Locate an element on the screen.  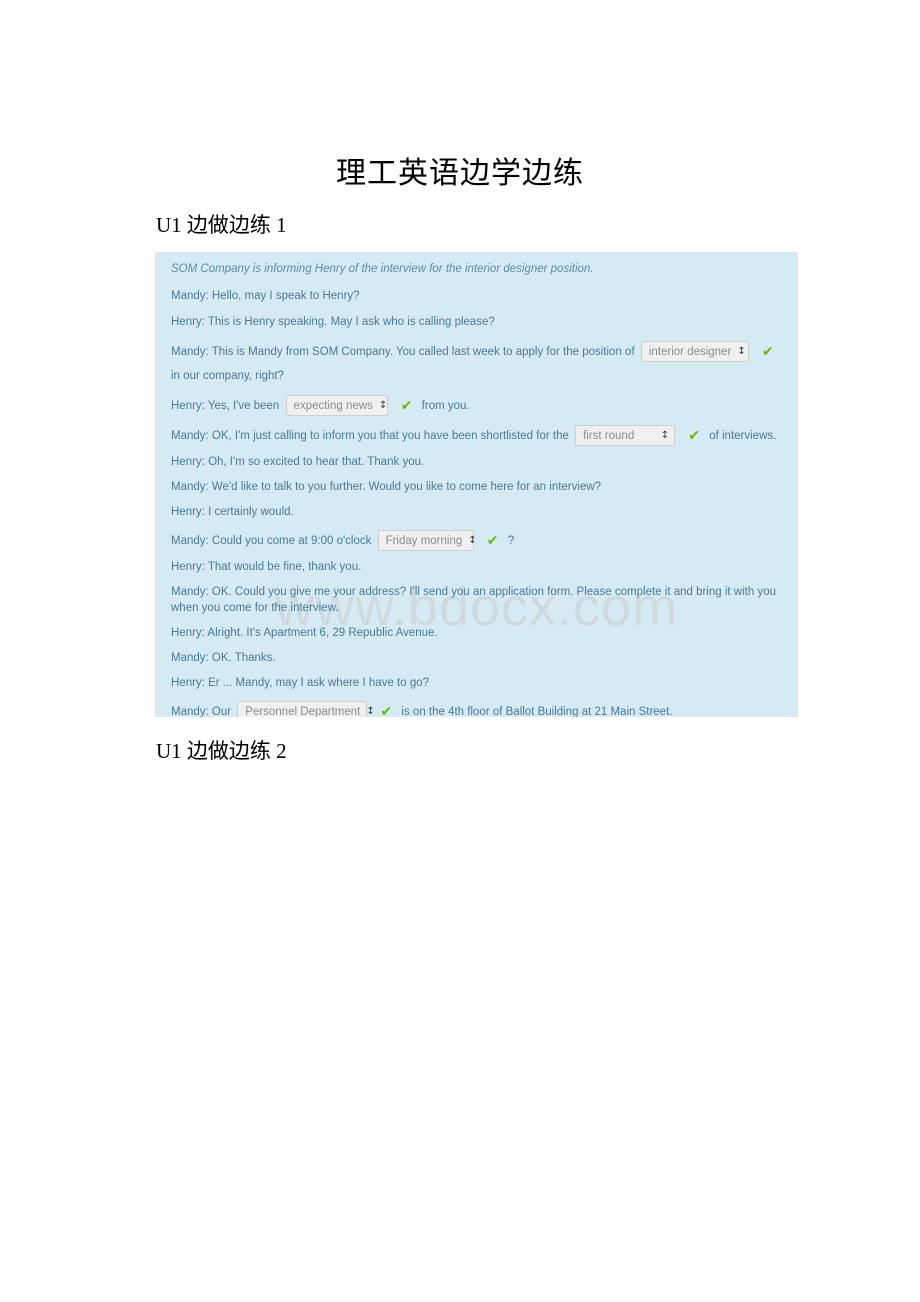
answer-select-value: interior designer is located at coordinates (690, 351).